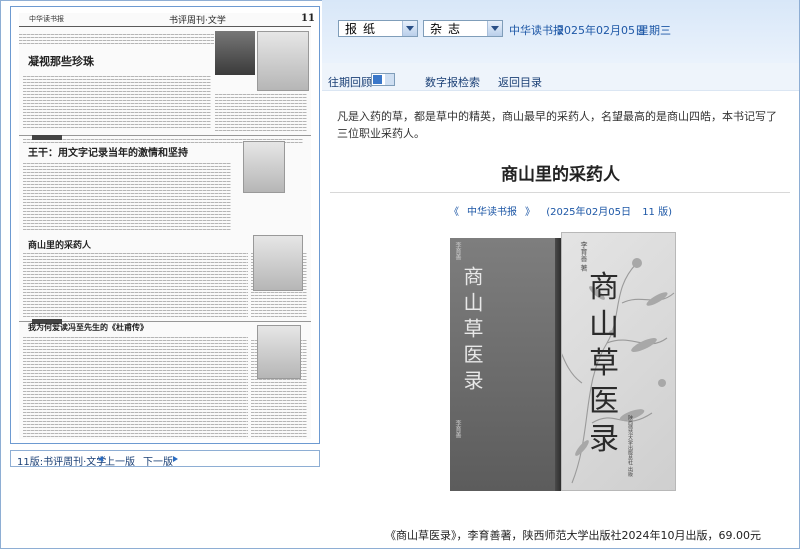  What do you see at coordinates (604, 401) in the screenshot?
I see `cover-title-char: 医` at bounding box center [604, 401].